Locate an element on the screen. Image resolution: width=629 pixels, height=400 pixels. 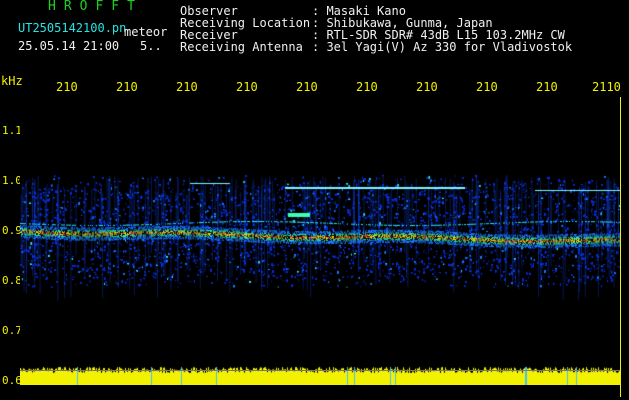
antenna-value: : 3el Yagi(V) Az 330 for Vladivostok is located at coordinates (442, 47).